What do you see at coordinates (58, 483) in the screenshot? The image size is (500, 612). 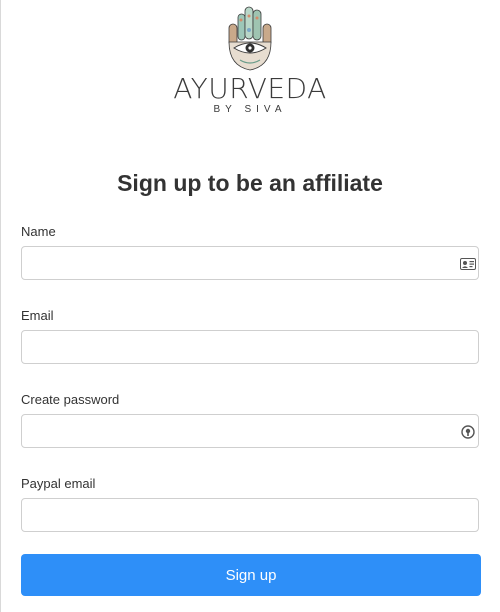 I see `paypal-email-label: Paypal email` at bounding box center [58, 483].